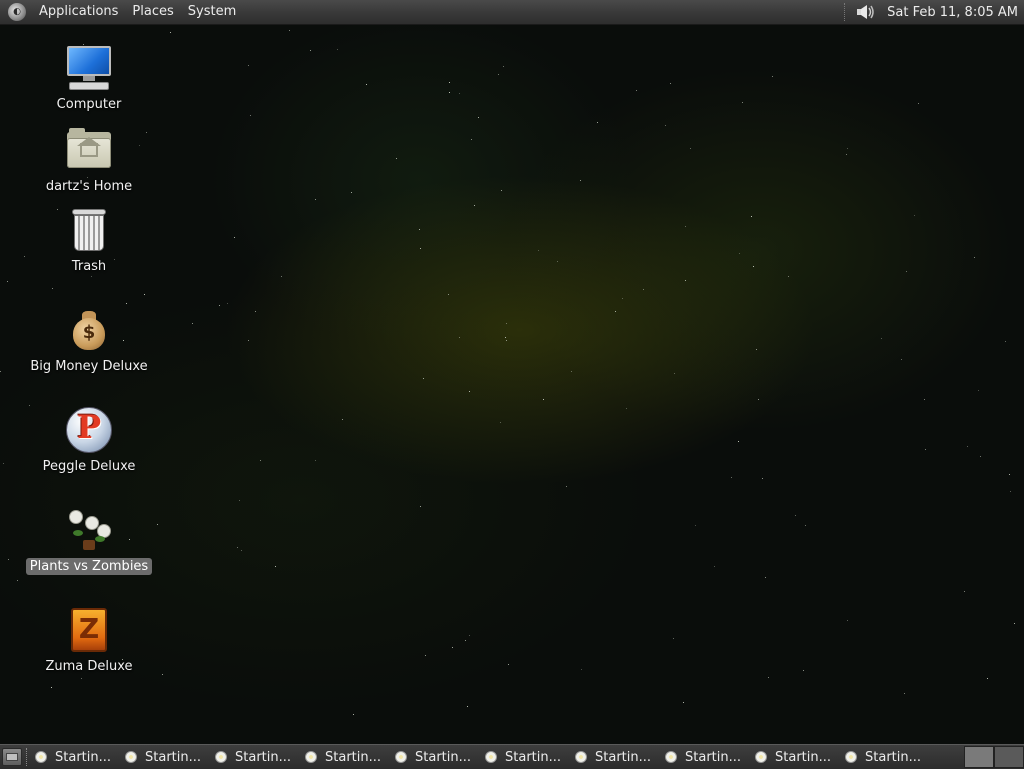  I want to click on speaker-icon, so click(866, 12).